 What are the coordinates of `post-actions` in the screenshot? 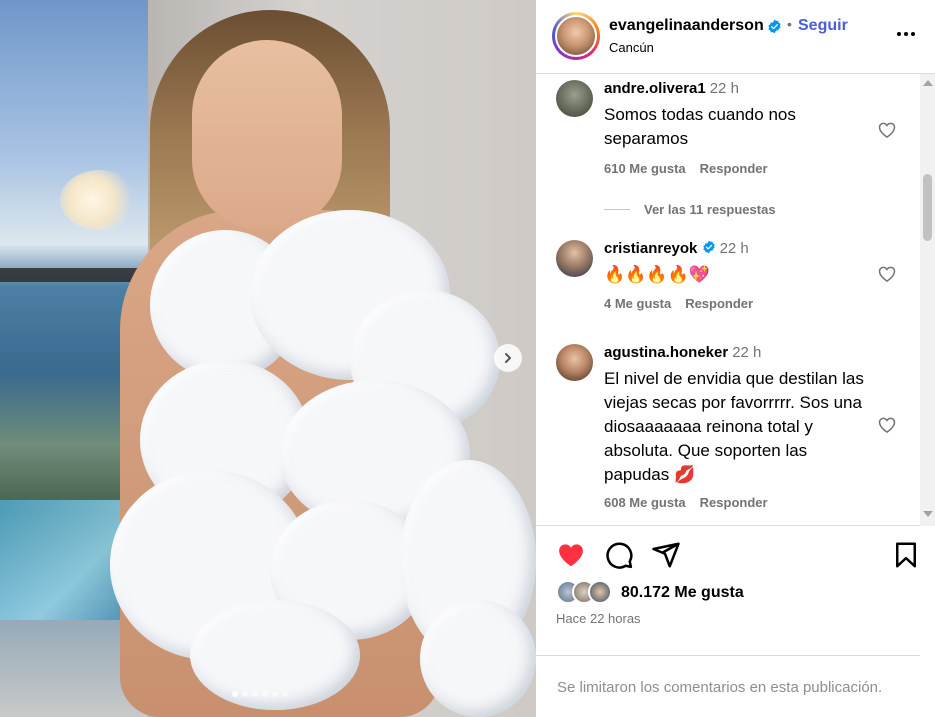 It's located at (735, 557).